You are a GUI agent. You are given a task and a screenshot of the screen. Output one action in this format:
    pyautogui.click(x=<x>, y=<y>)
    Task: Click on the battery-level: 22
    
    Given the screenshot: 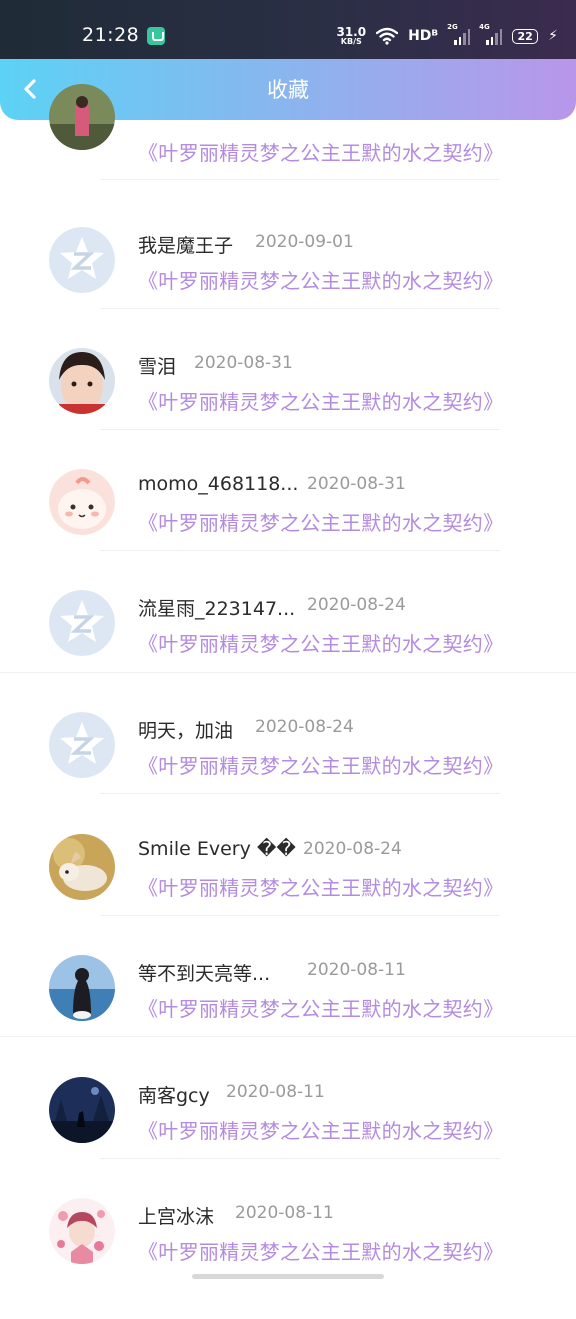 What is the action you would take?
    pyautogui.click(x=525, y=36)
    